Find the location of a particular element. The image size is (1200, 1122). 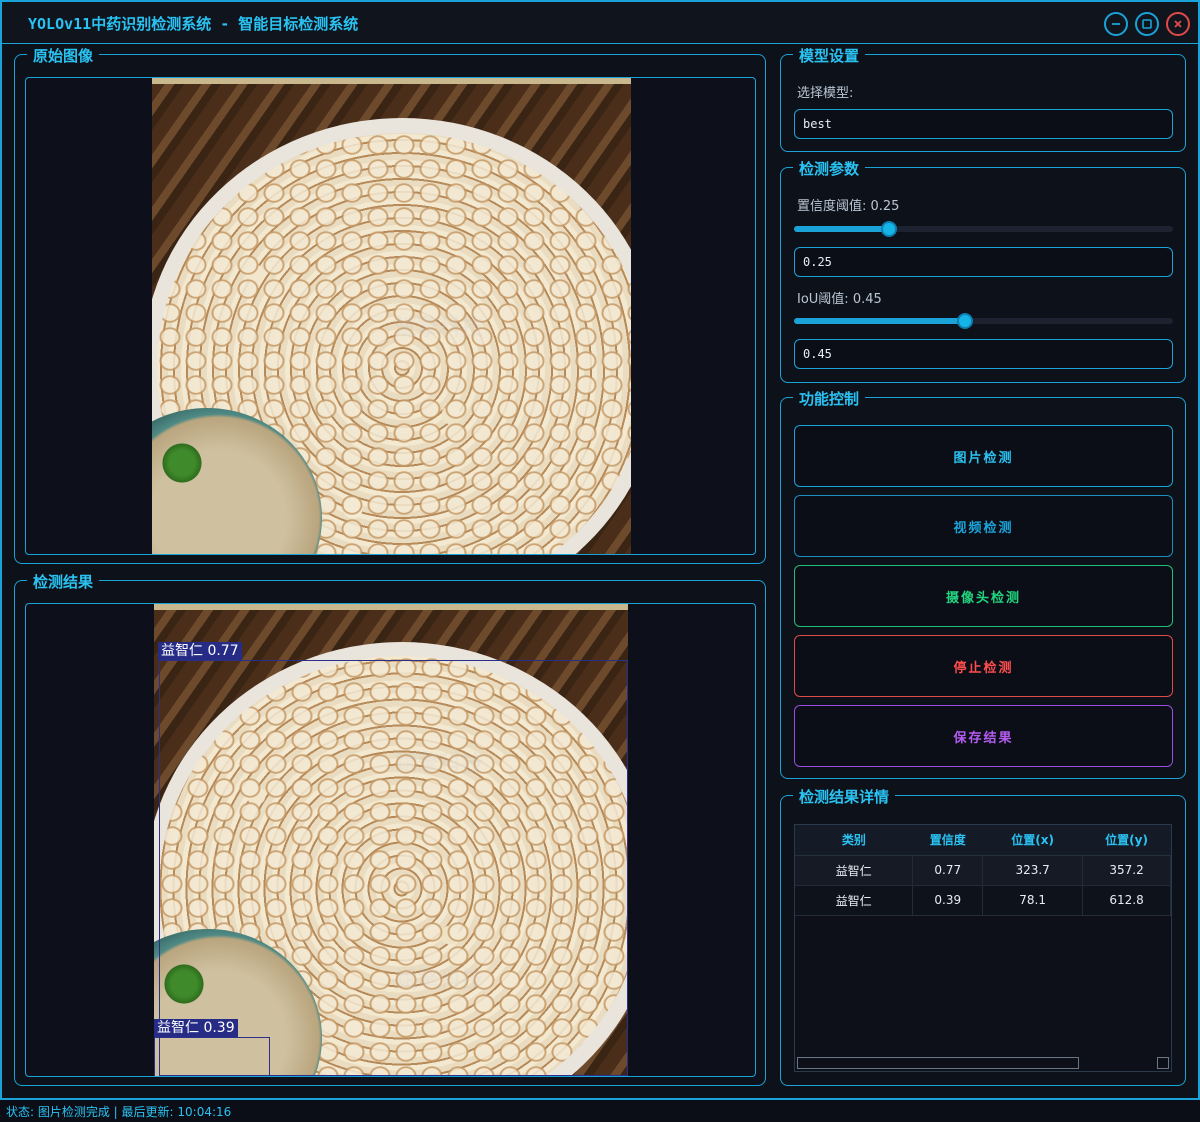

model-select-label: 选择模型: is located at coordinates (825, 93).